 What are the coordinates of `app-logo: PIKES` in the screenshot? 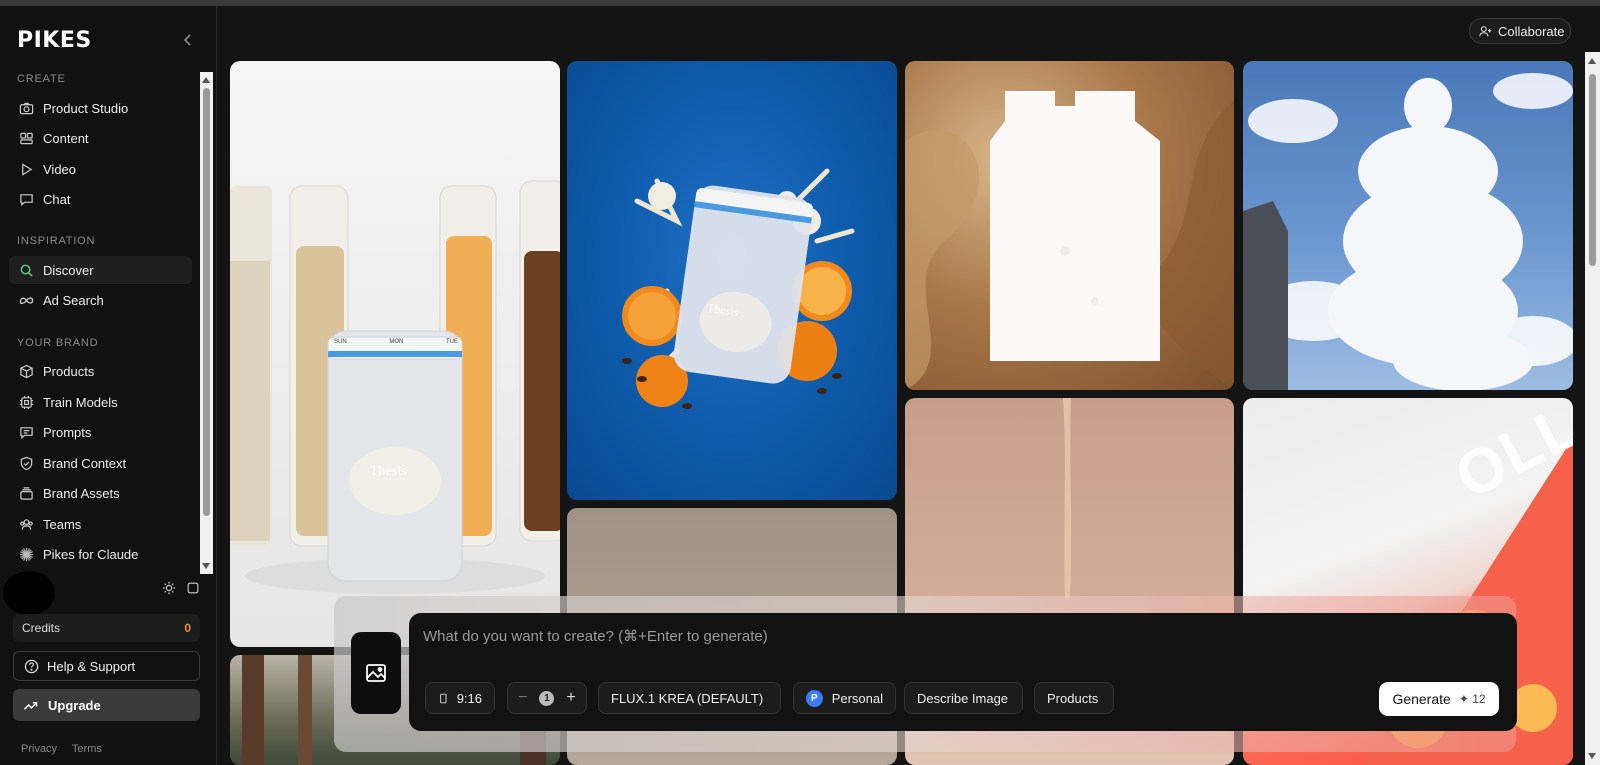 It's located at (54, 40).